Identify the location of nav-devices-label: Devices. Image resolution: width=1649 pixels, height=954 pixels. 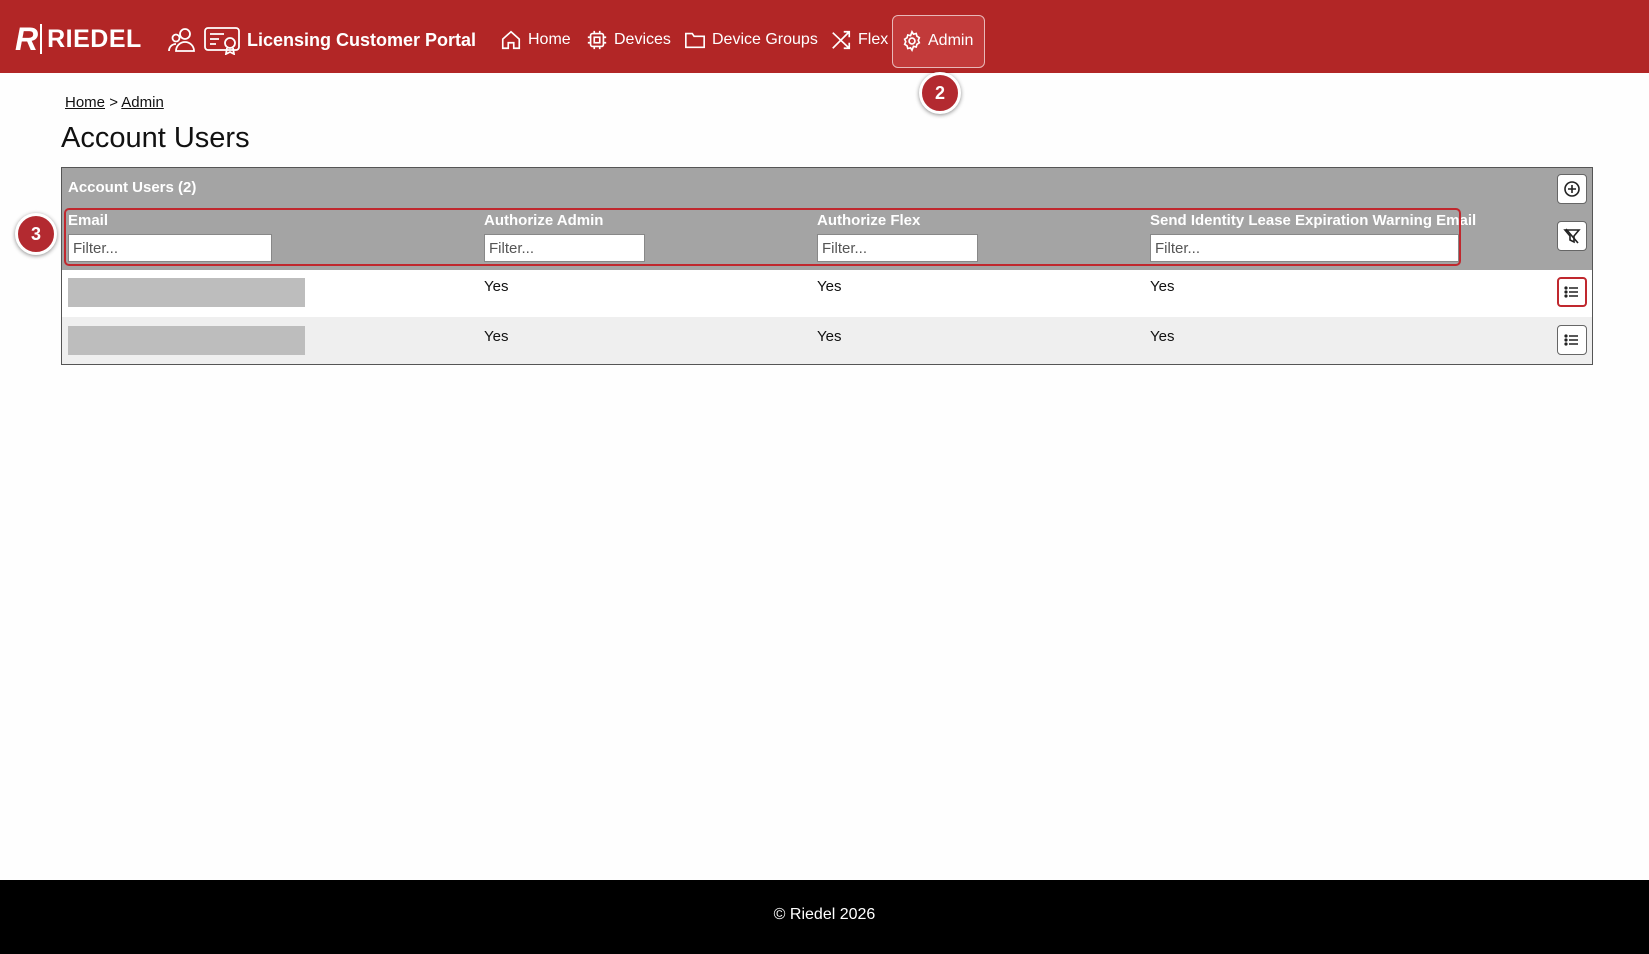
(642, 39).